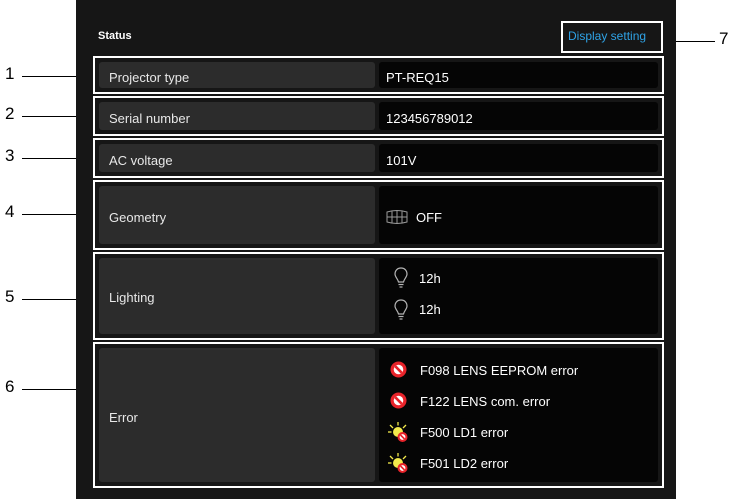 The width and height of the screenshot is (736, 499). I want to click on lighting-value-2: 12h, so click(430, 309).